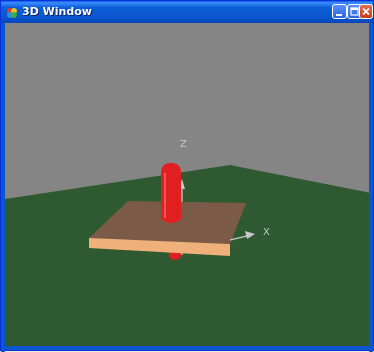 The height and width of the screenshot is (352, 374). I want to click on title-bar: 3D Window, so click(187, 12).